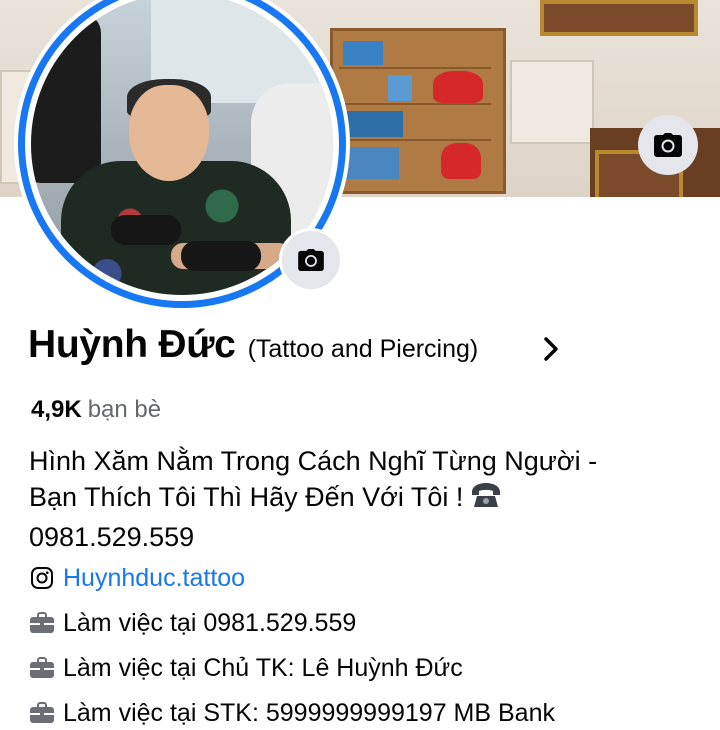 The width and height of the screenshot is (720, 730). What do you see at coordinates (333, 667) in the screenshot?
I see `work-value: Chủ TK: Lê Huỳnh Đức` at bounding box center [333, 667].